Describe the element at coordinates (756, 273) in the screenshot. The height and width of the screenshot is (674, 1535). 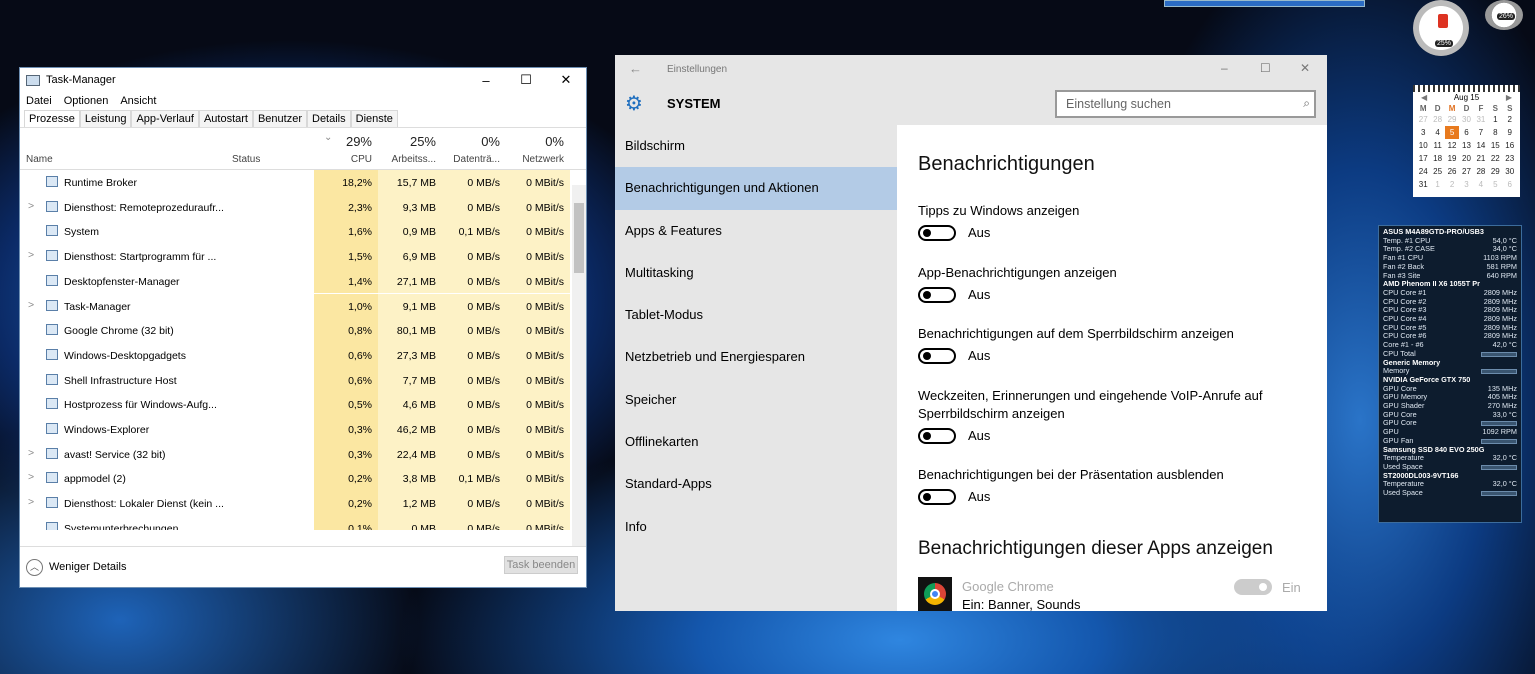
I see `nav-item: Multitasking` at that location.